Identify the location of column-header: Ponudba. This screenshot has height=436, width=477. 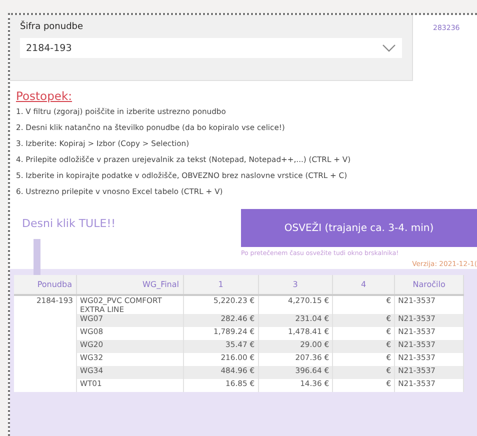
(45, 285).